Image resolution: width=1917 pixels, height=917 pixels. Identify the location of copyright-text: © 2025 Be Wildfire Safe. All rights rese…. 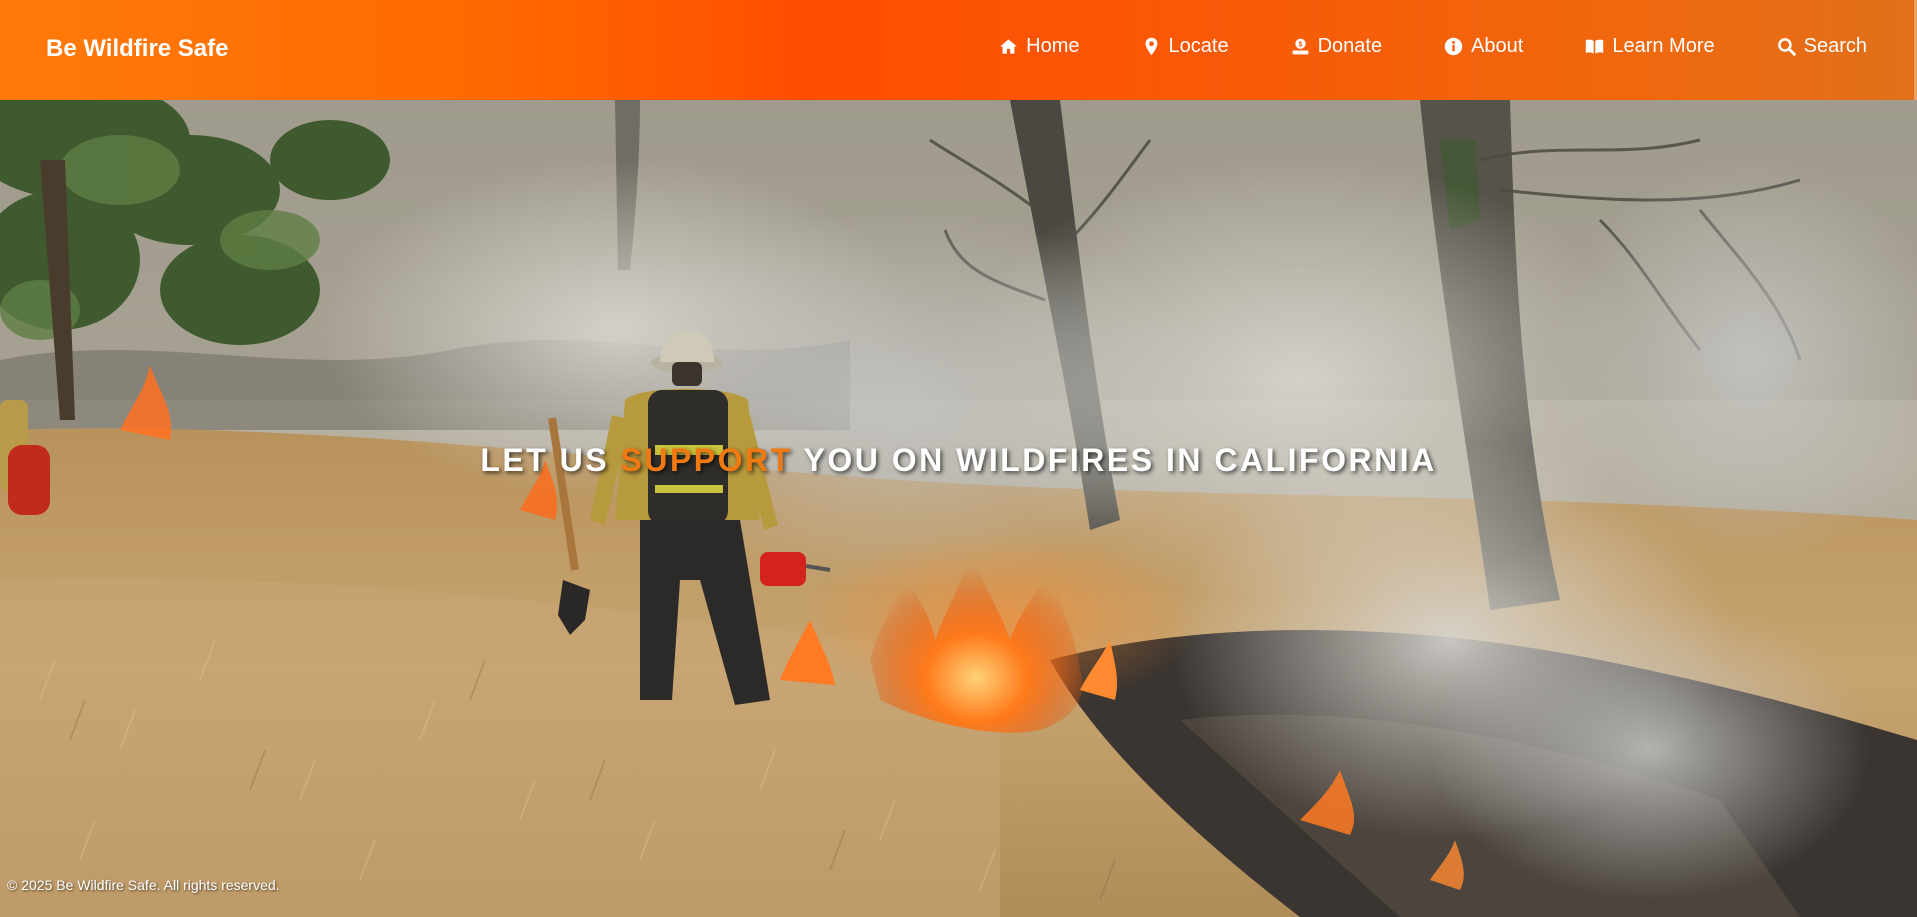
(143, 885).